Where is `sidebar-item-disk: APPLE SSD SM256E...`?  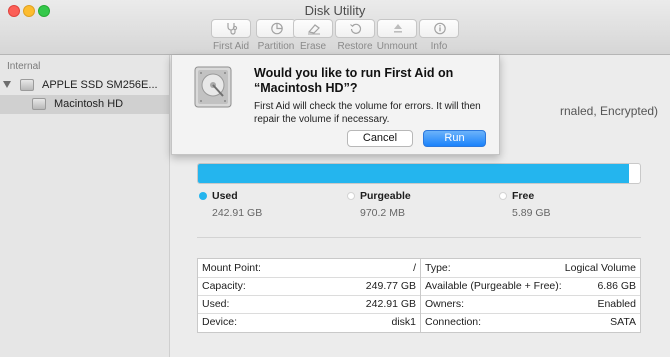
sidebar-item-disk: APPLE SSD SM256E... is located at coordinates (84, 85).